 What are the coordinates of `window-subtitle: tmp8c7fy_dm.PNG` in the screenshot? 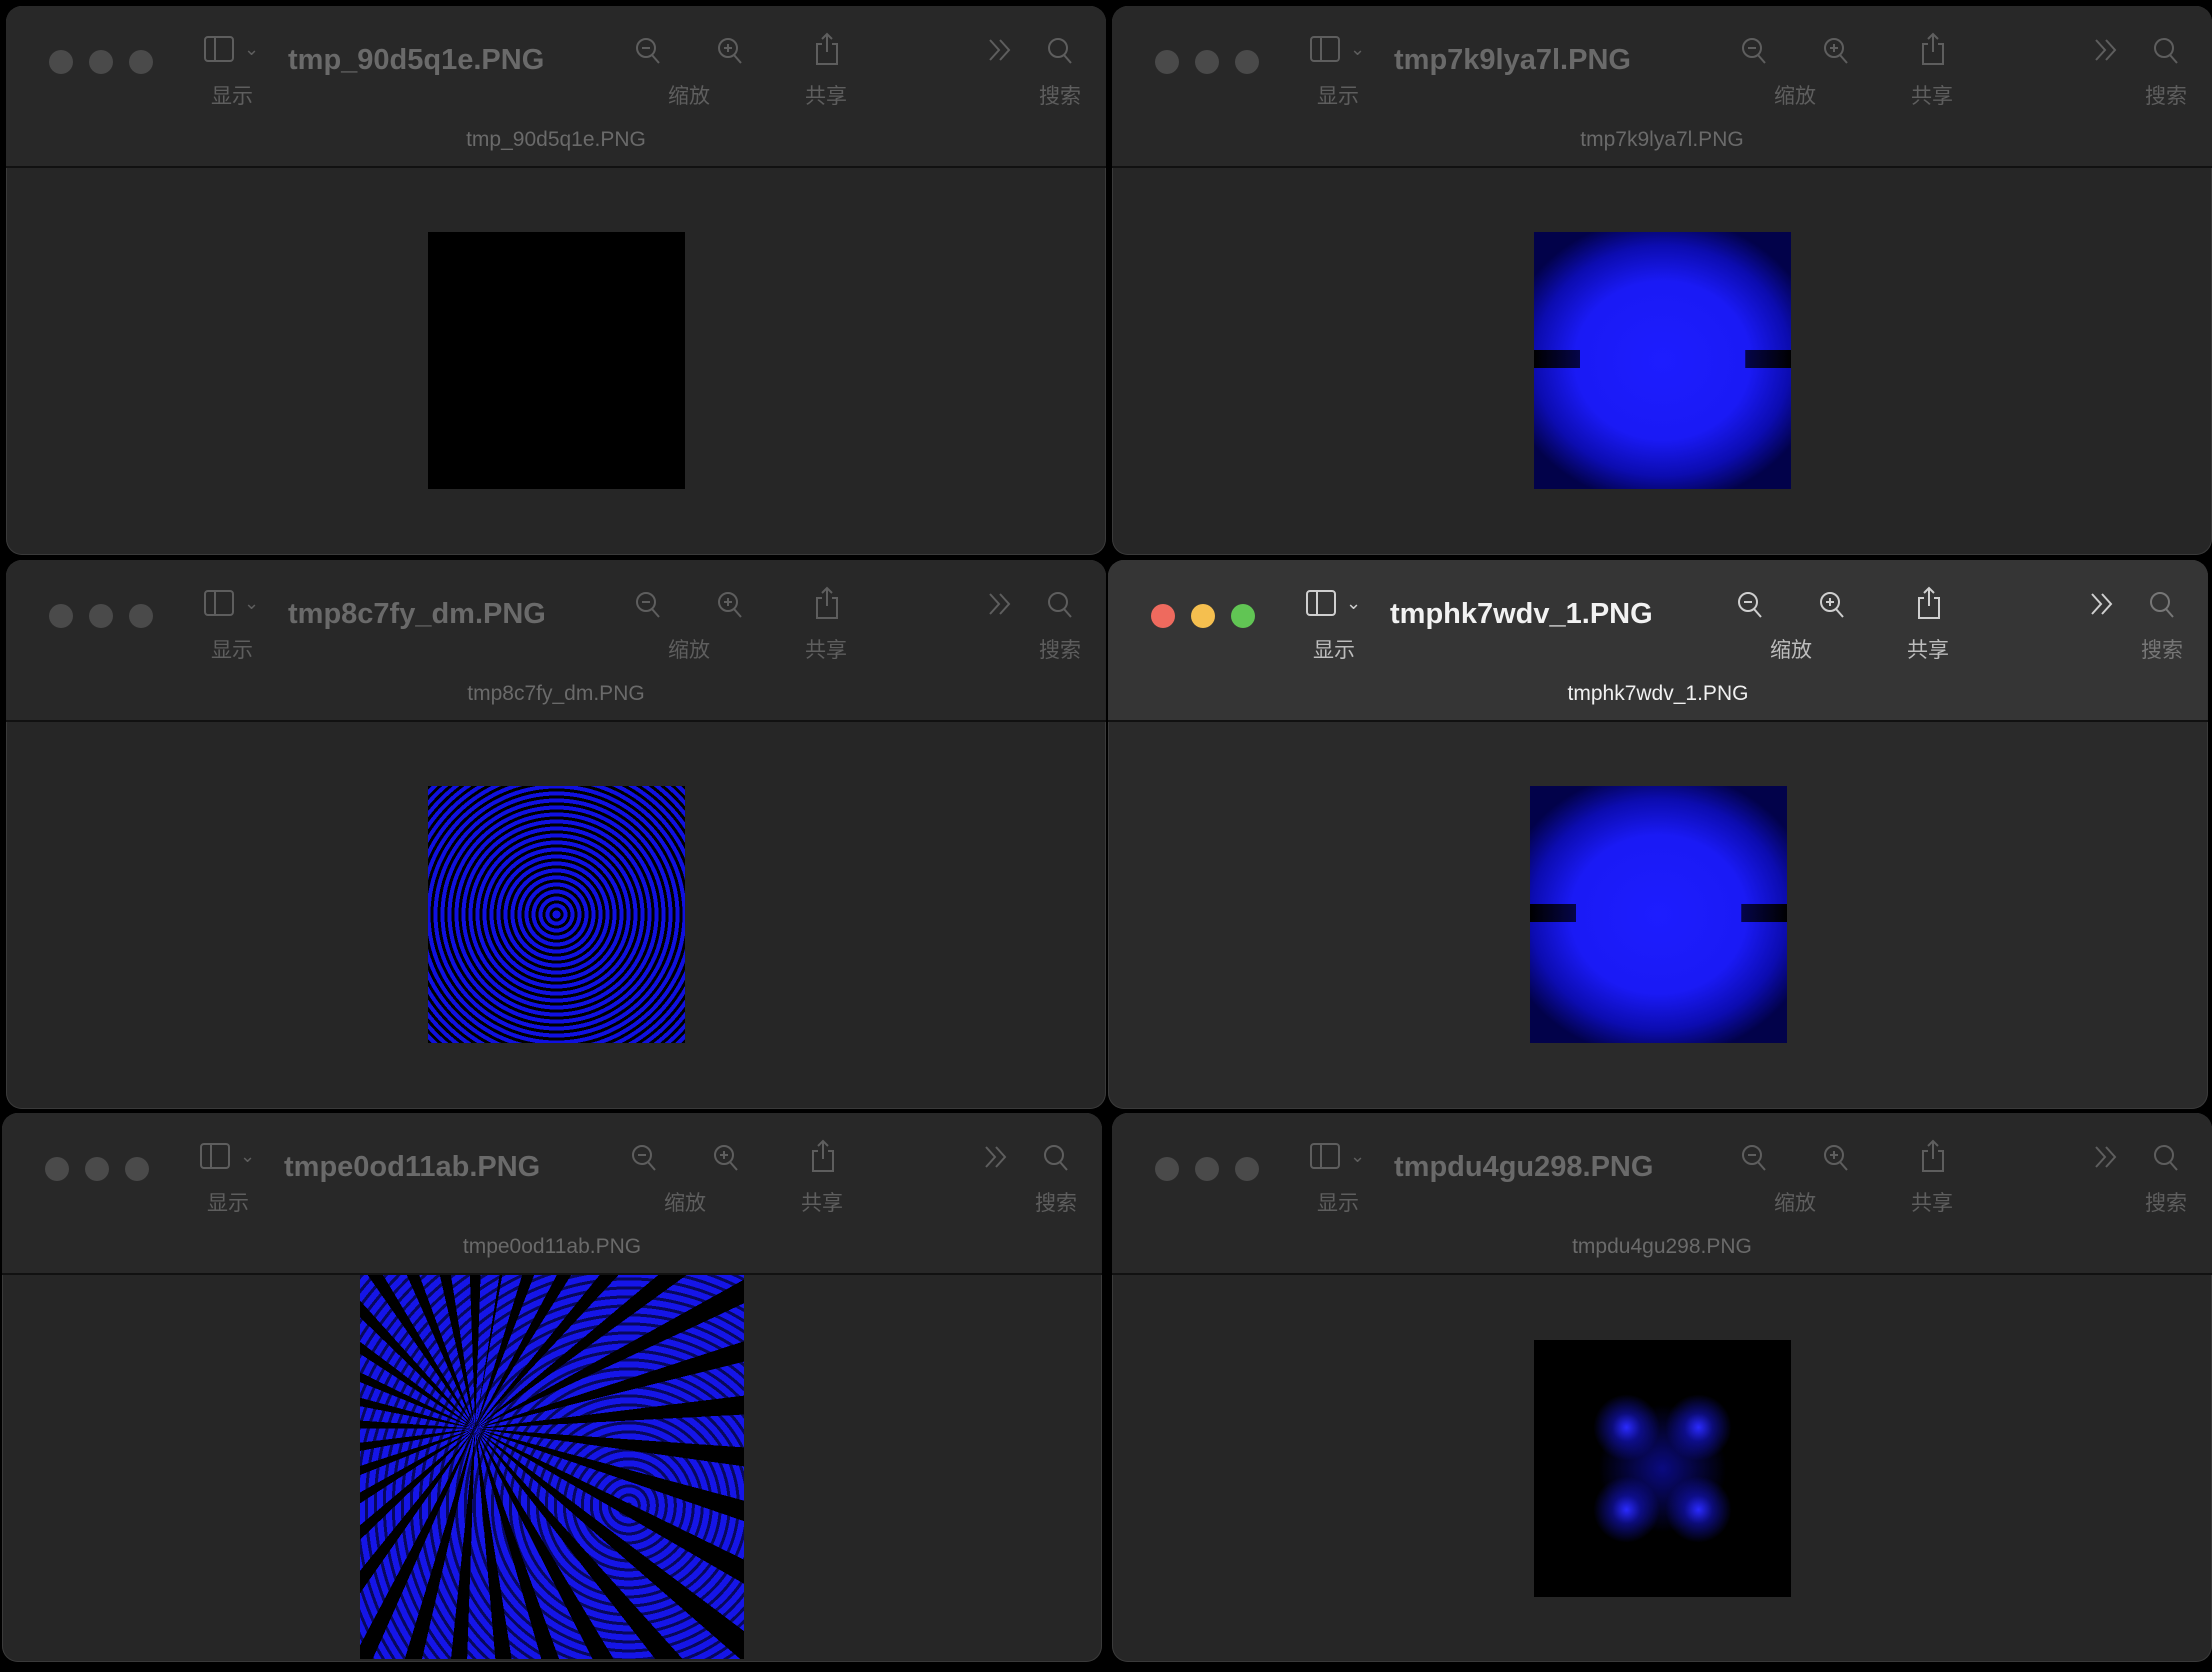 It's located at (556, 693).